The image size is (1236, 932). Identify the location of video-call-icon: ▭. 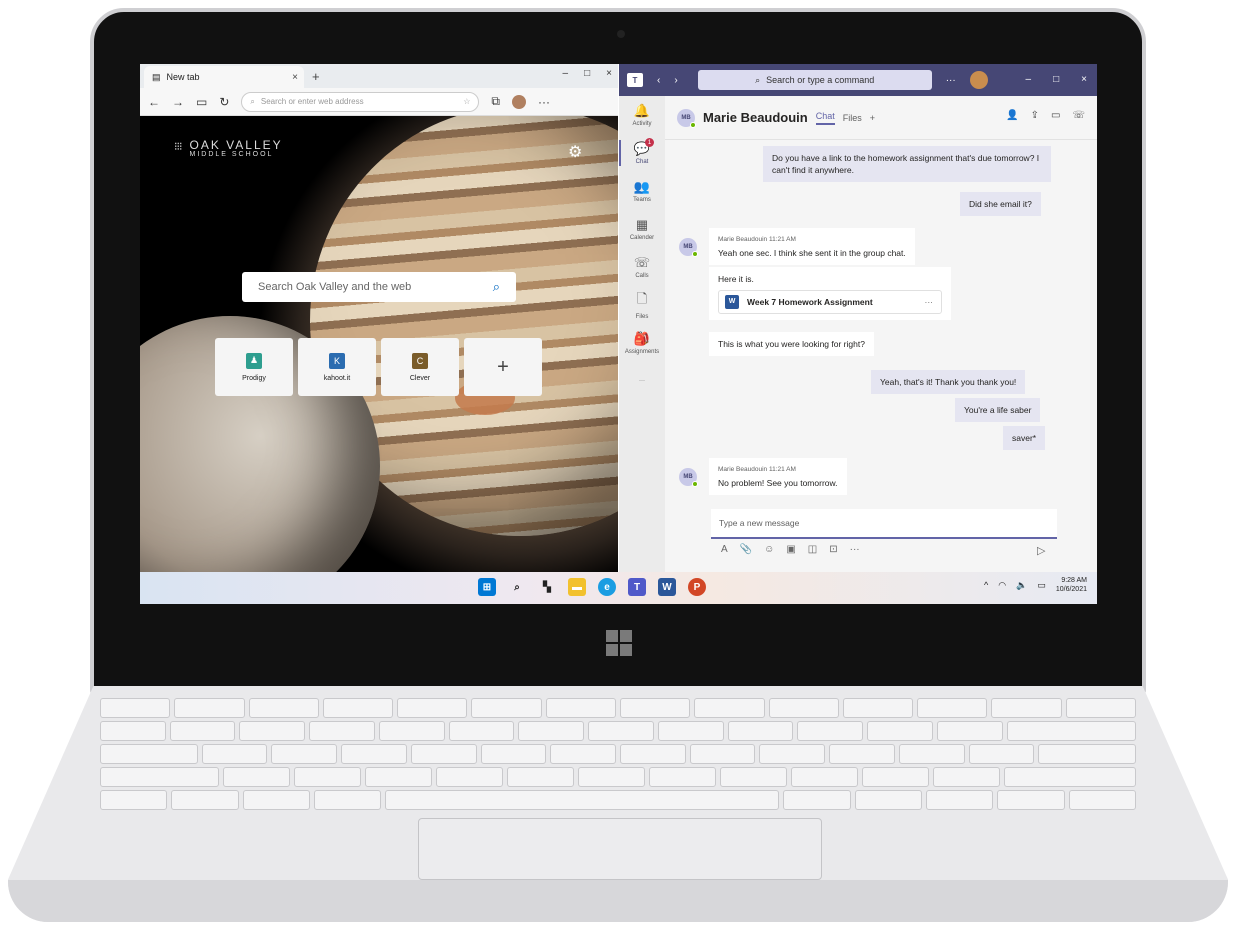
(1055, 115).